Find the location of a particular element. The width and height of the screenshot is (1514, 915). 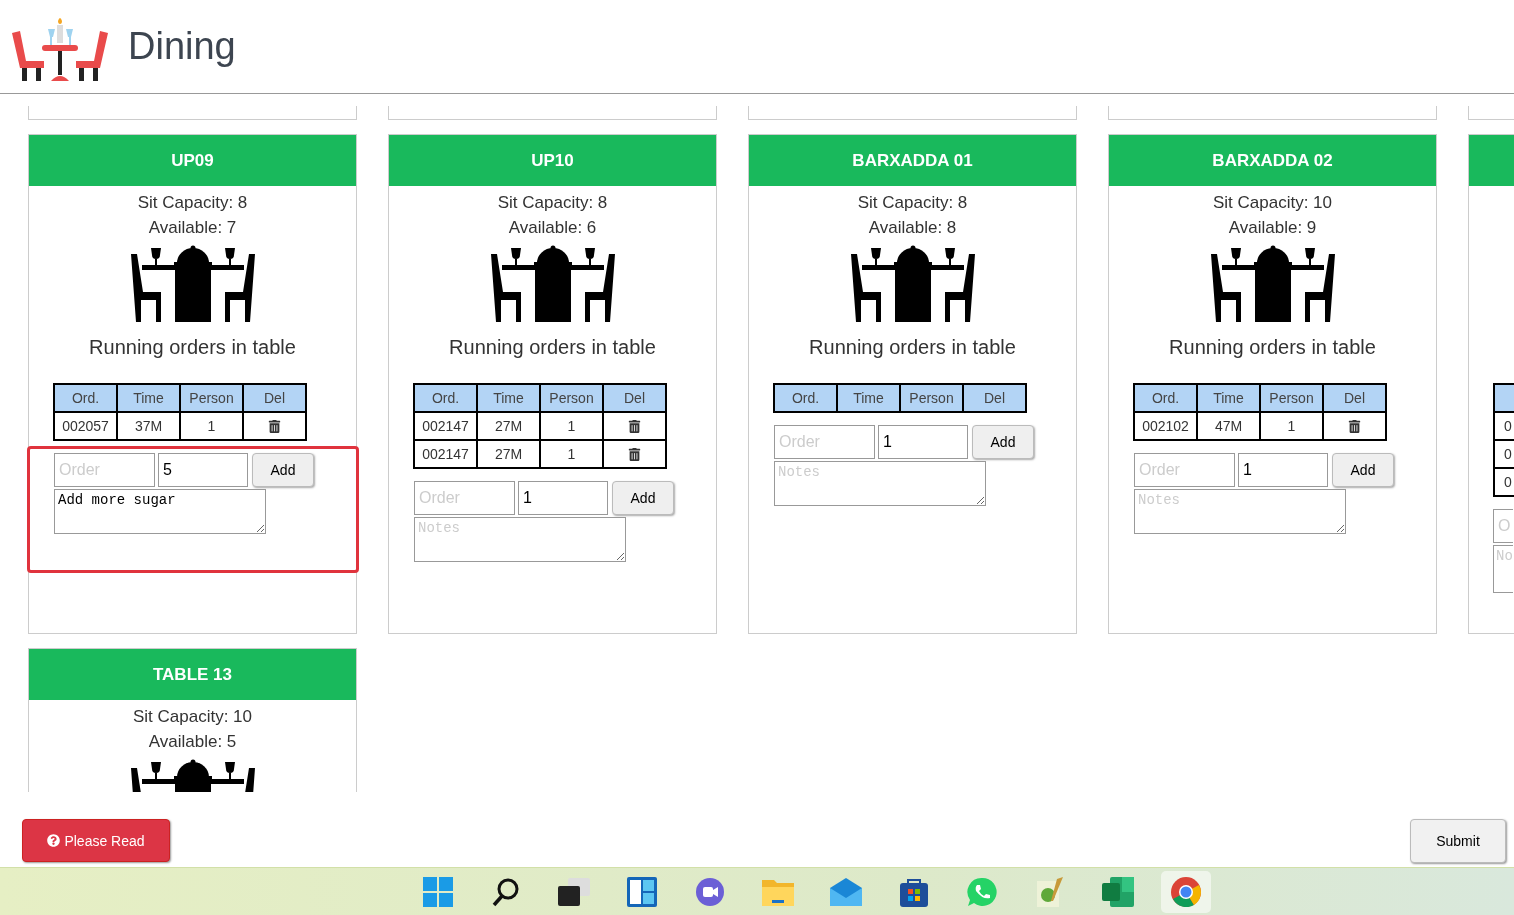

mail-icon is located at coordinates (846, 891).